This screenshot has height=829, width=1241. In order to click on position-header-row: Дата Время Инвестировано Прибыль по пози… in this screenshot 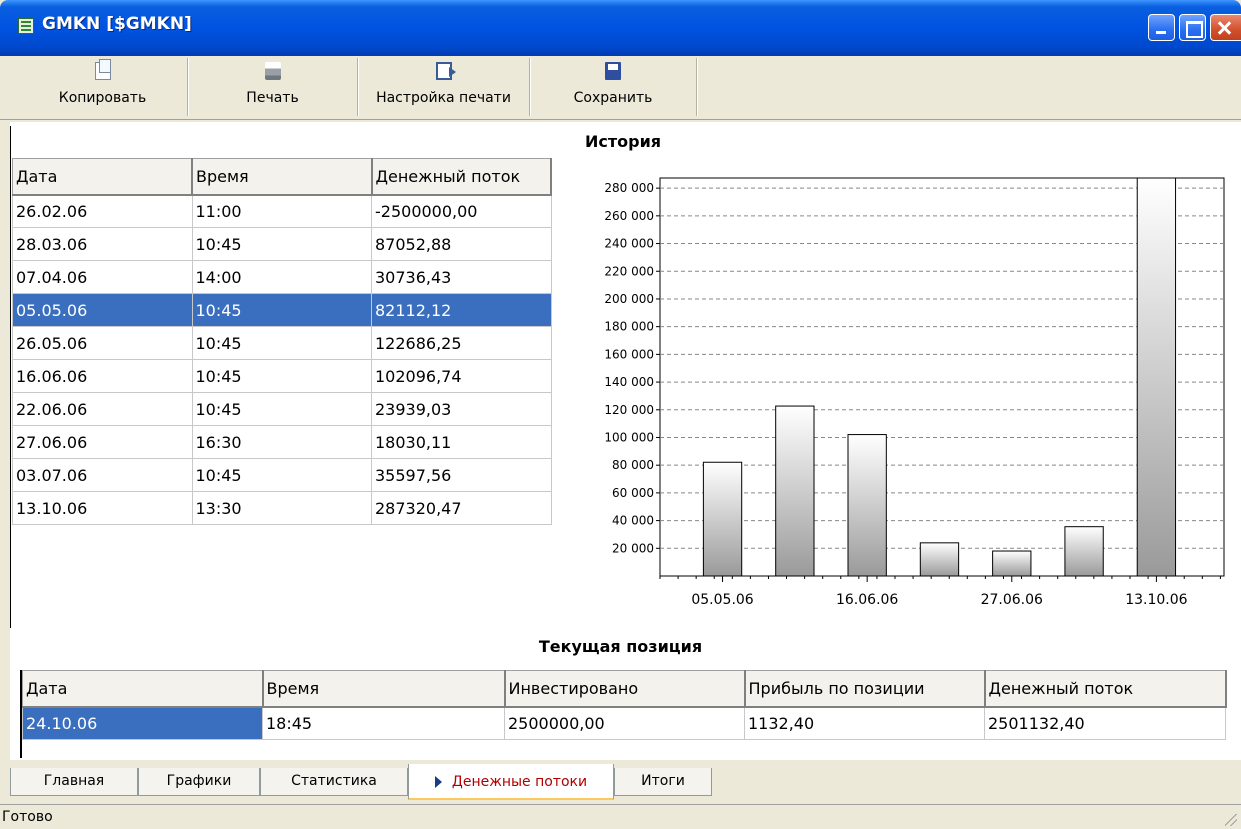, I will do `click(624, 689)`.